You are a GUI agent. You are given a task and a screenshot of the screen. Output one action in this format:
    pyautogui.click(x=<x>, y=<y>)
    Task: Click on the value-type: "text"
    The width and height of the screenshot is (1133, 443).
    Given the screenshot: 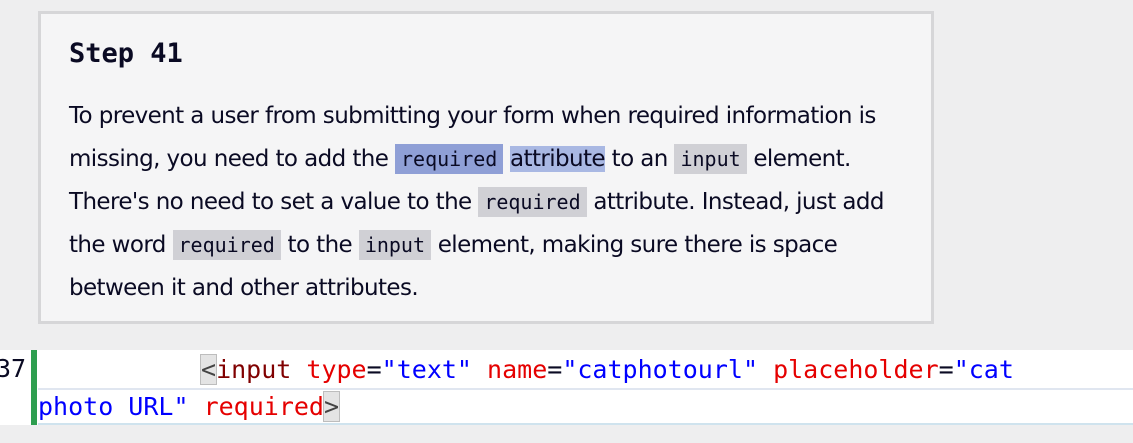 What is the action you would take?
    pyautogui.click(x=426, y=369)
    